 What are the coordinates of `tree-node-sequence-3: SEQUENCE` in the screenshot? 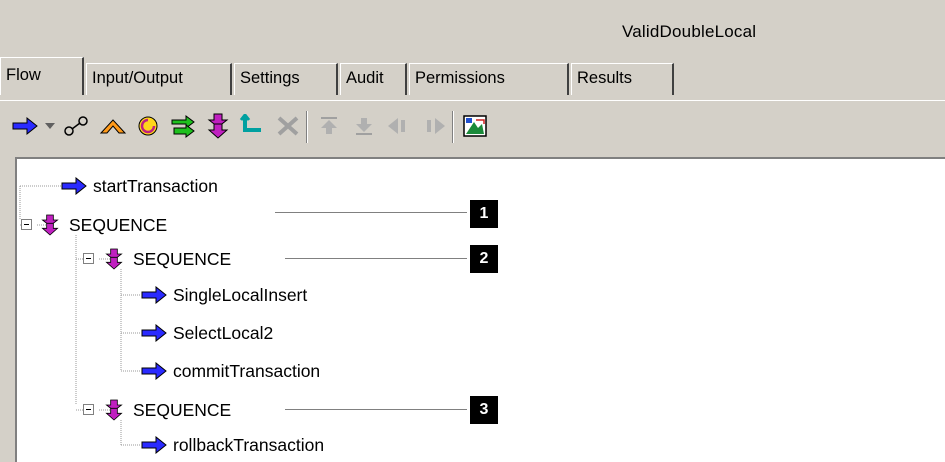 It's located at (166, 410).